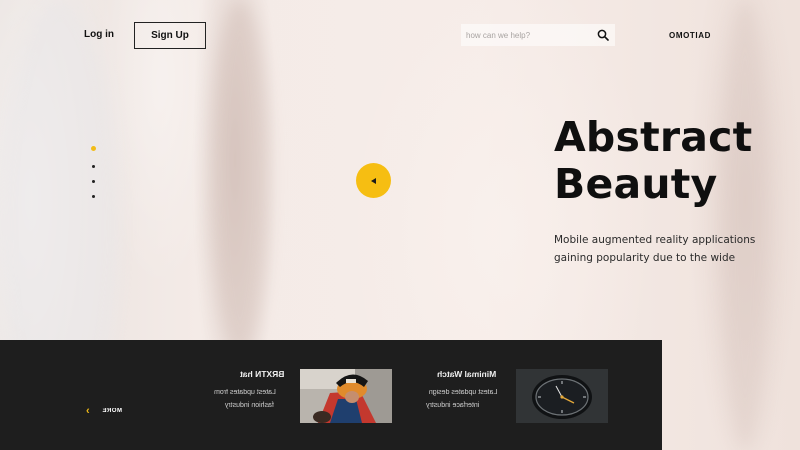  What do you see at coordinates (111, 411) in the screenshot?
I see `more-label: MORE` at bounding box center [111, 411].